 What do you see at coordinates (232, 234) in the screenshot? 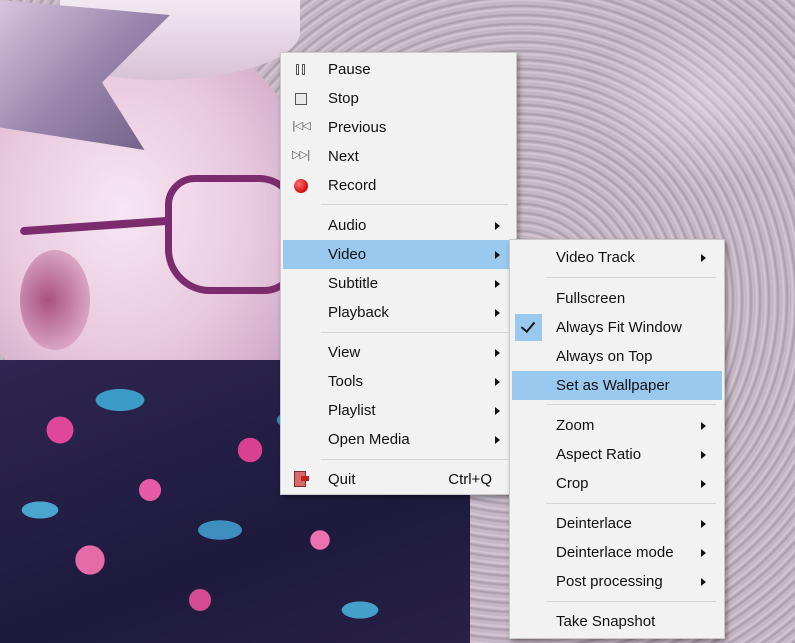
I see `video-subject-glasses` at bounding box center [232, 234].